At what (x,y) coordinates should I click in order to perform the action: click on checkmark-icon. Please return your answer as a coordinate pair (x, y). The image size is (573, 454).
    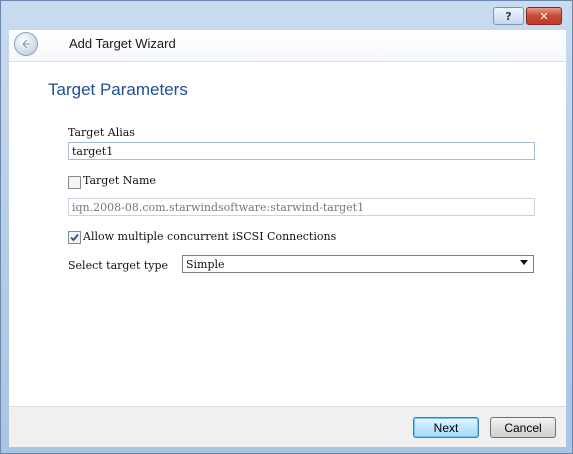
    Looking at the image, I should click on (74, 237).